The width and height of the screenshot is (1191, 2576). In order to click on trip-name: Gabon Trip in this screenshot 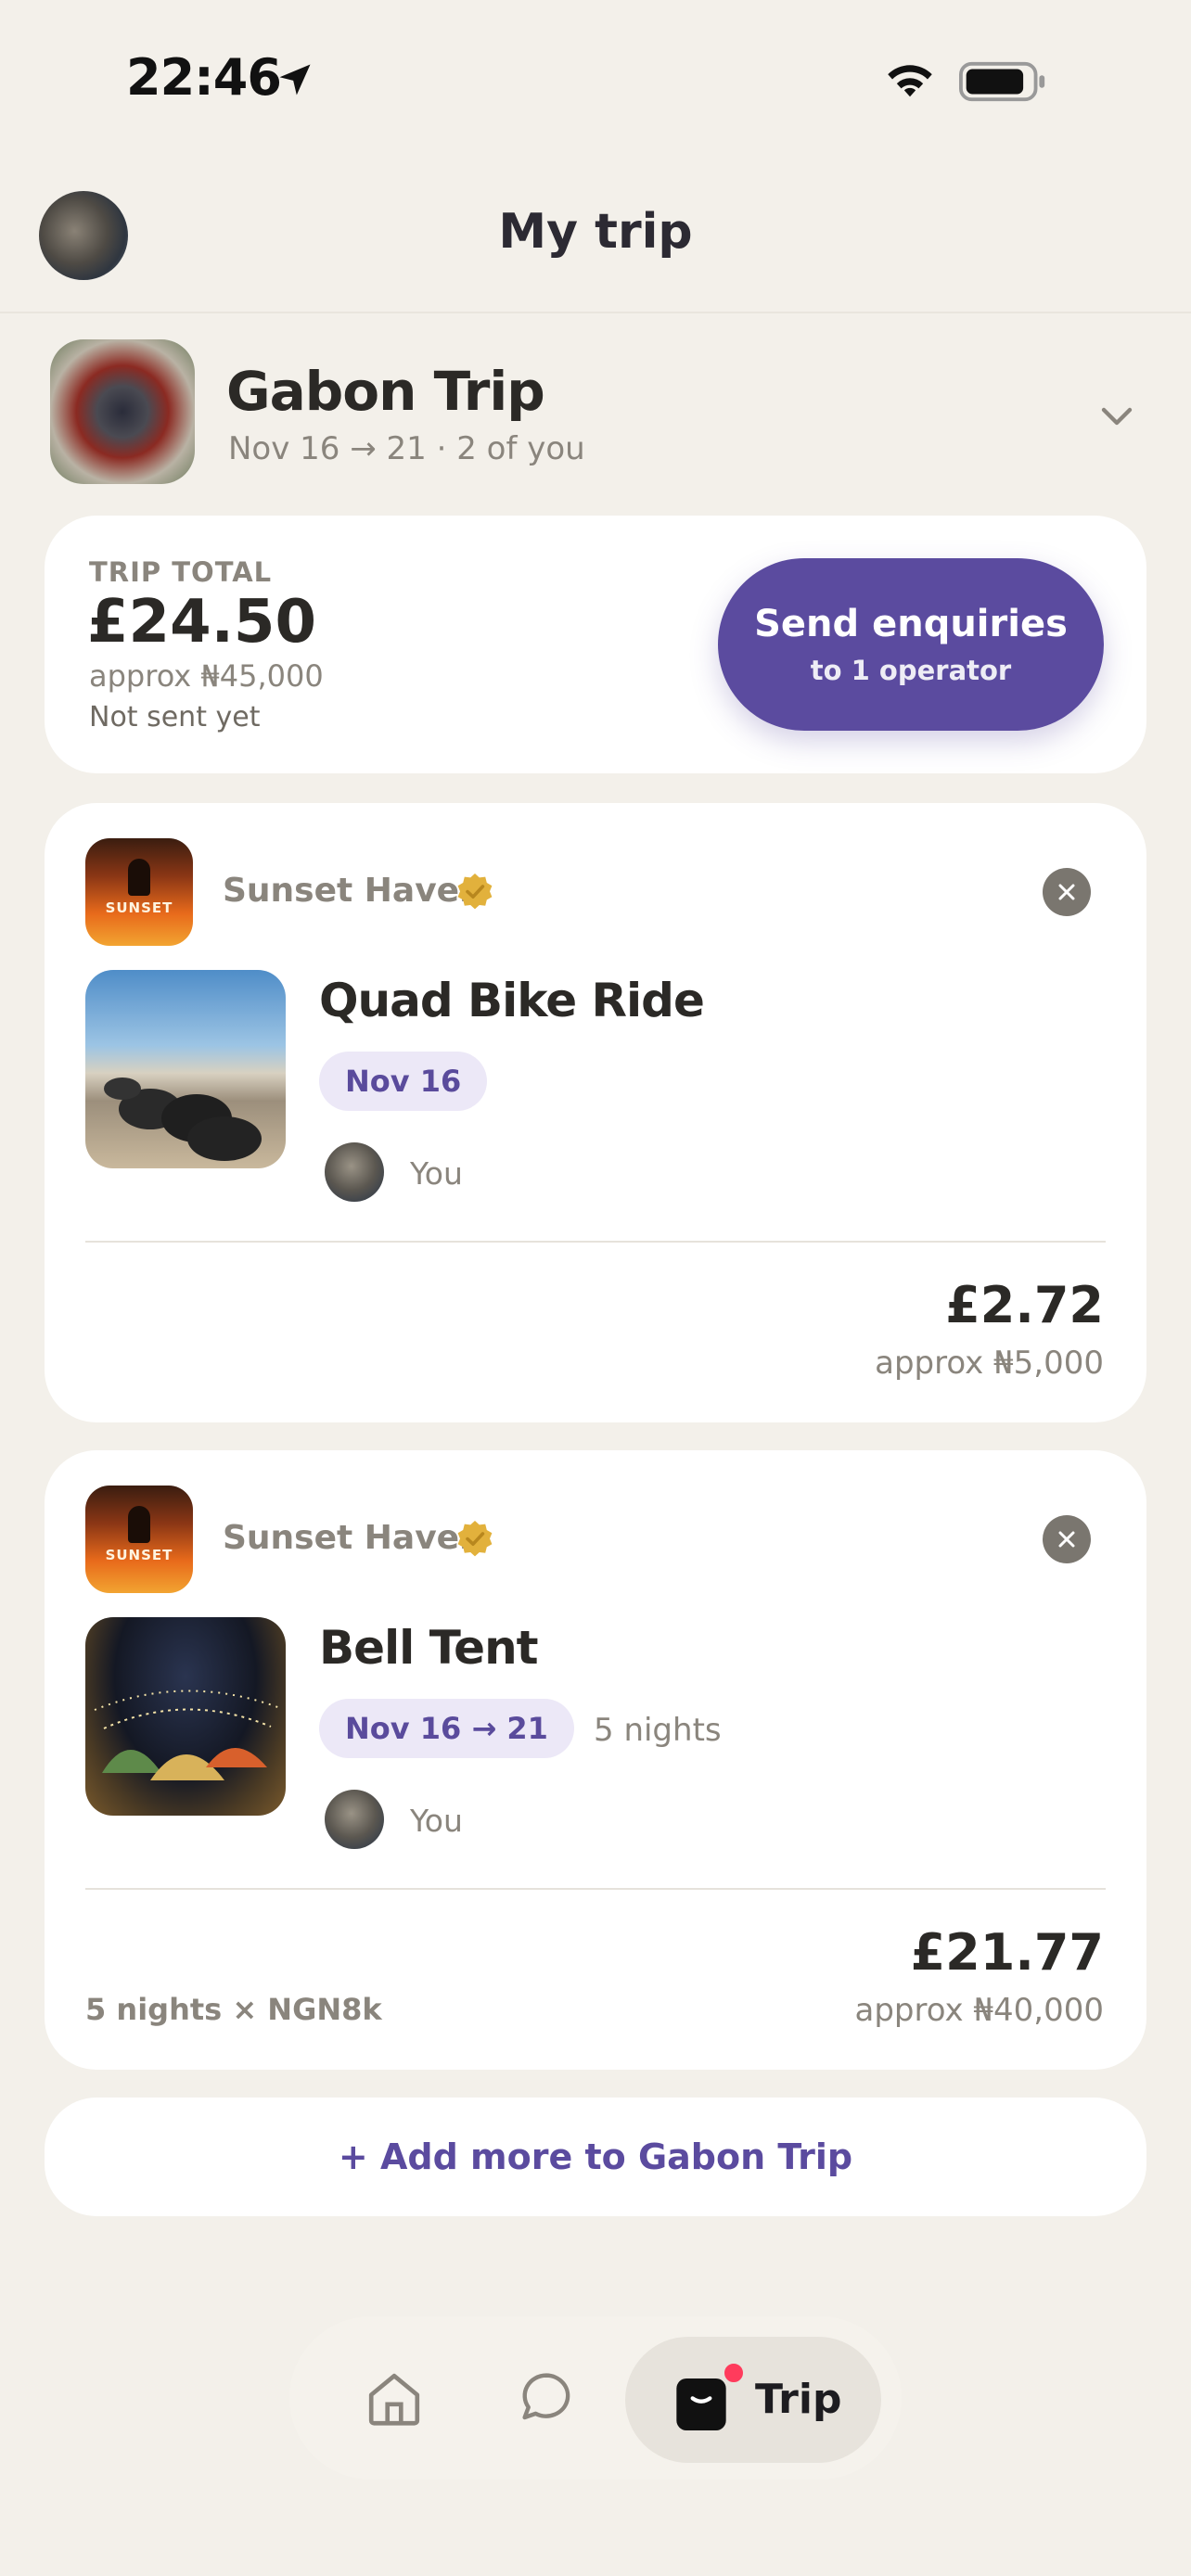, I will do `click(386, 391)`.